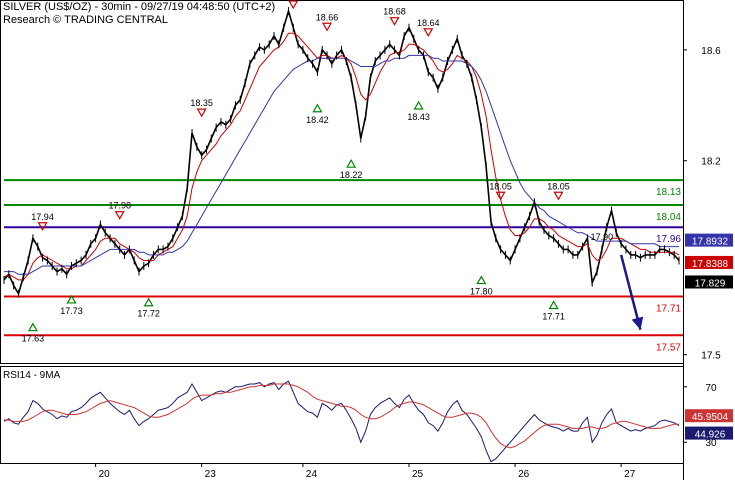  What do you see at coordinates (711, 388) in the screenshot?
I see `rsi-y-tick-label: 70` at bounding box center [711, 388].